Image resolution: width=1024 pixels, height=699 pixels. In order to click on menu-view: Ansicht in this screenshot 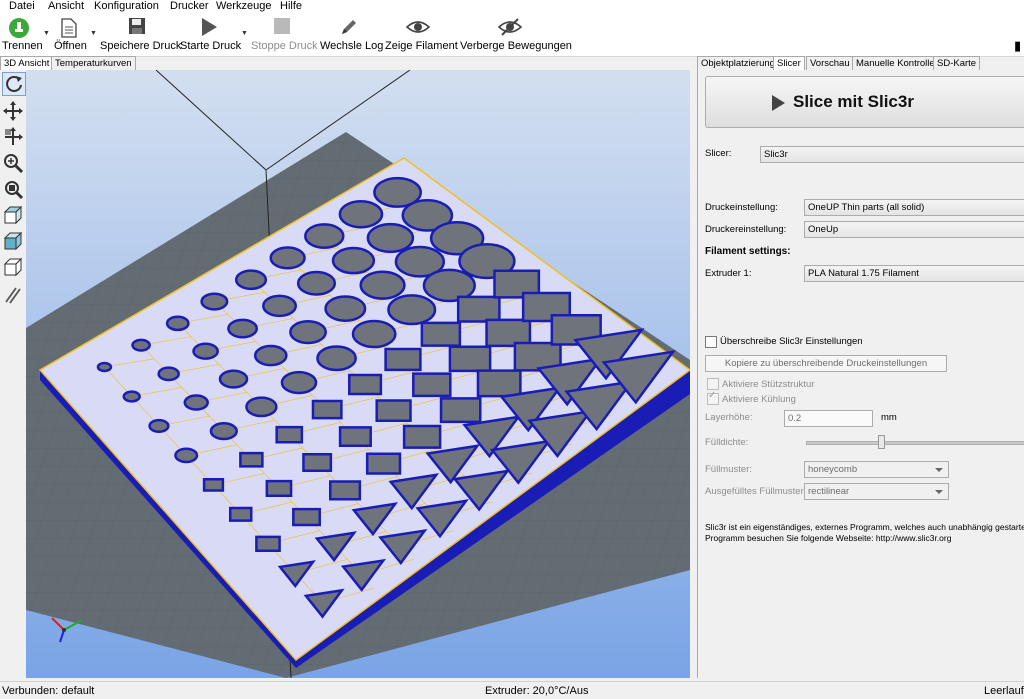, I will do `click(66, 6)`.